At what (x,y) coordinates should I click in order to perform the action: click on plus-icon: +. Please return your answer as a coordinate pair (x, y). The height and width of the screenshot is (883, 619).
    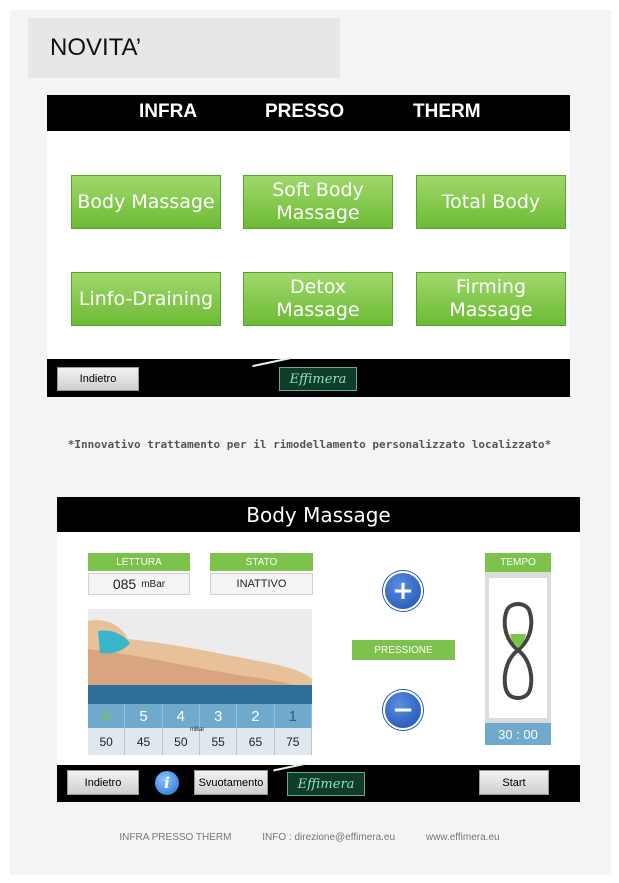
    Looking at the image, I should click on (403, 591).